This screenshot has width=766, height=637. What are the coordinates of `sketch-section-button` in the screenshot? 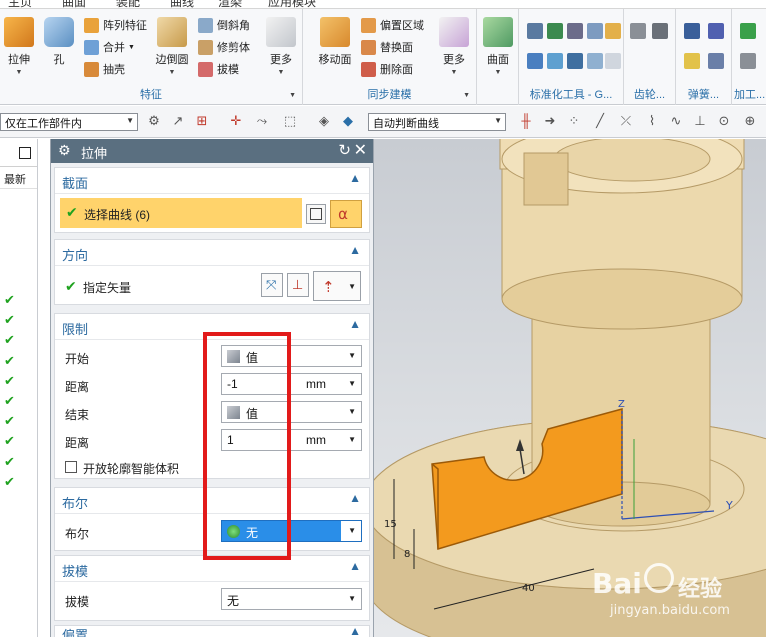 It's located at (316, 214).